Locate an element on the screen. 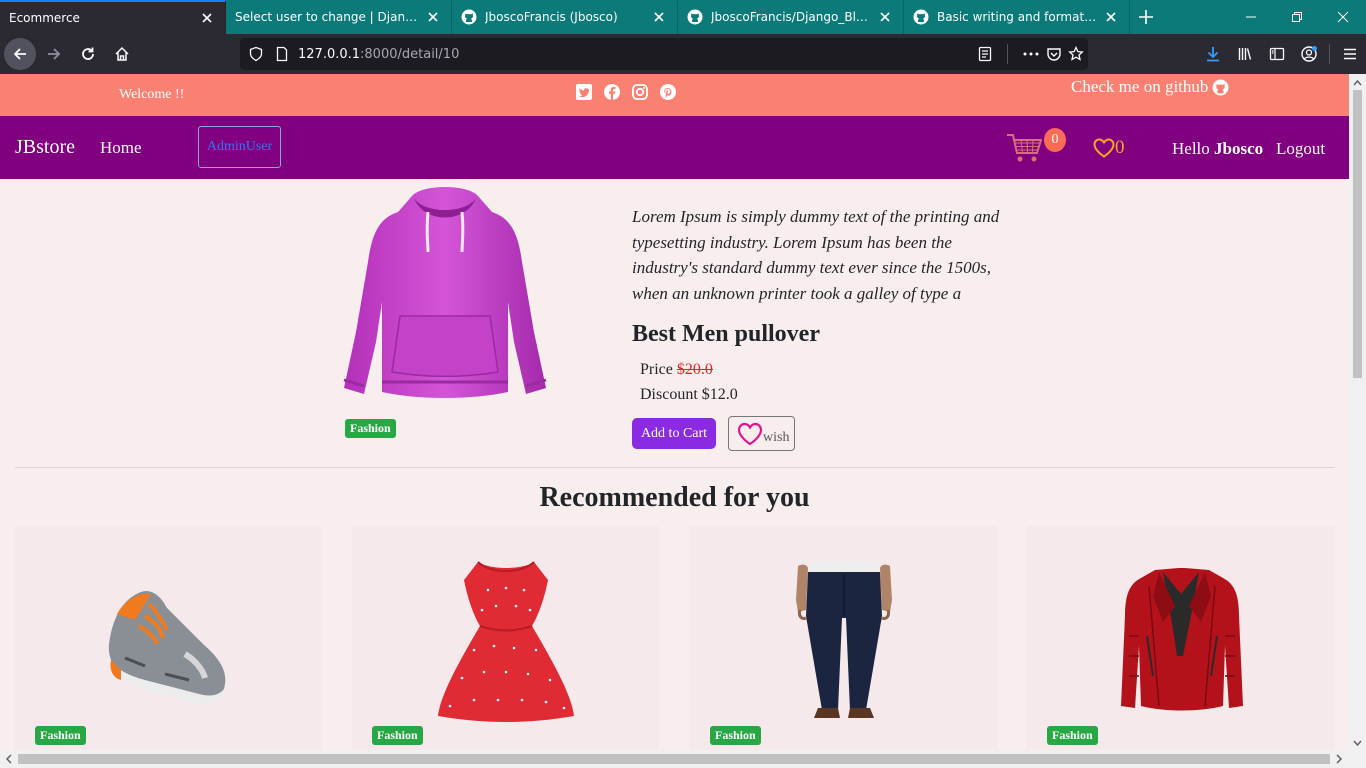  tab-github-repo: JboscoFrancis/Django_BlogChallenge is located at coordinates (791, 17).